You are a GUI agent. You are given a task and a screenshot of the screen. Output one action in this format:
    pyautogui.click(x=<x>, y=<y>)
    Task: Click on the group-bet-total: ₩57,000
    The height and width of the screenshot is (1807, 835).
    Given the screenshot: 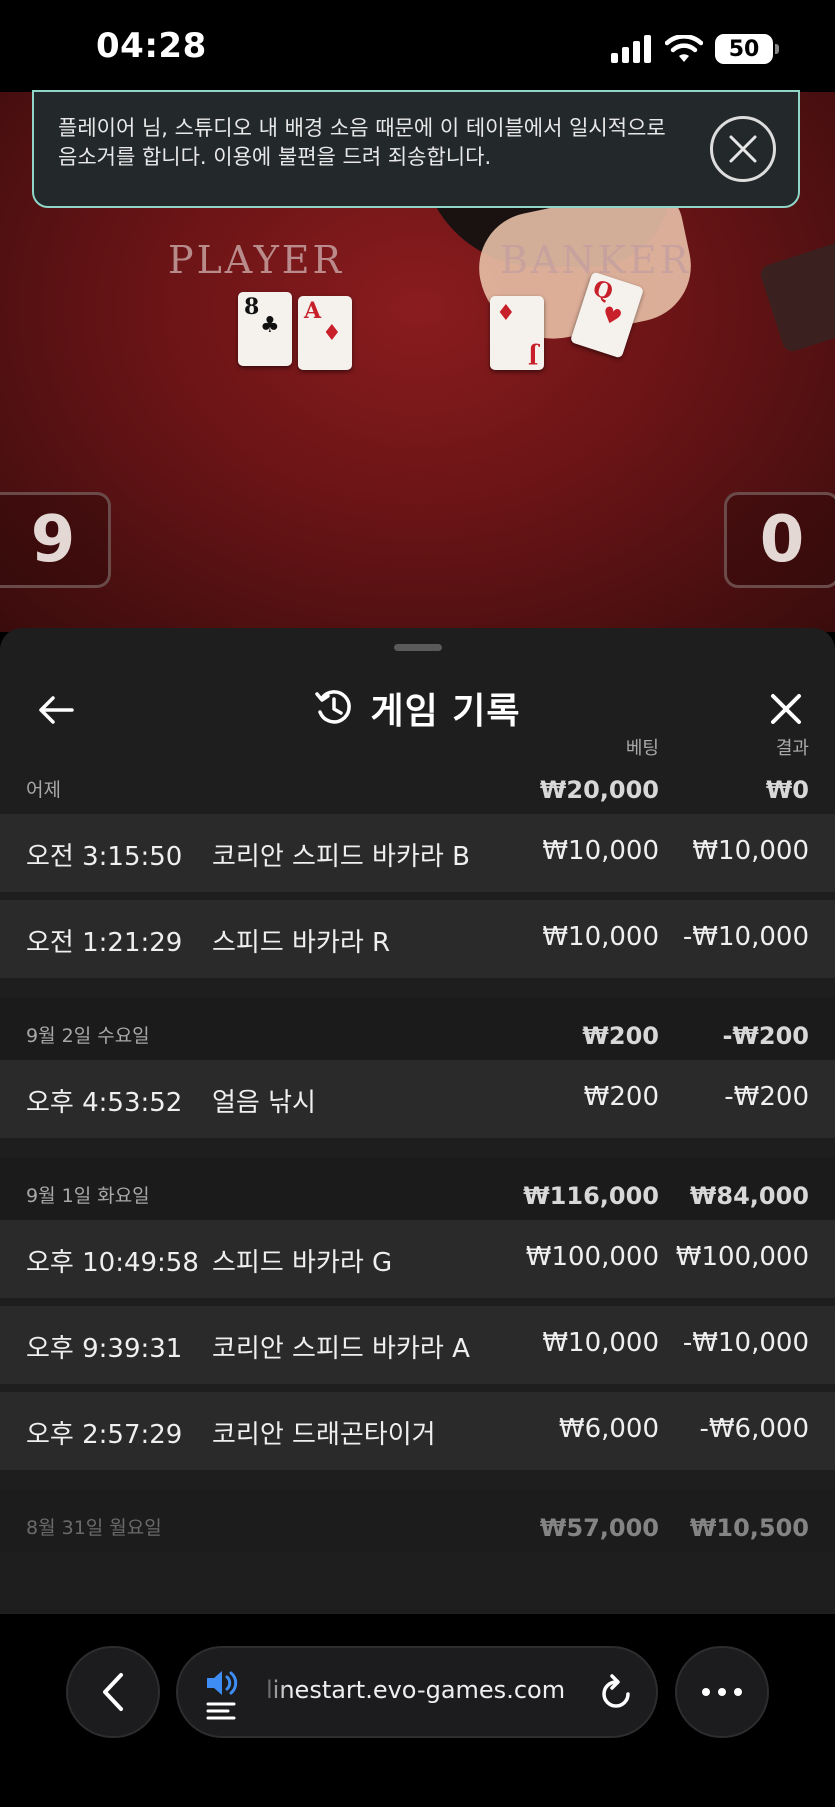 What is the action you would take?
    pyautogui.click(x=599, y=1528)
    